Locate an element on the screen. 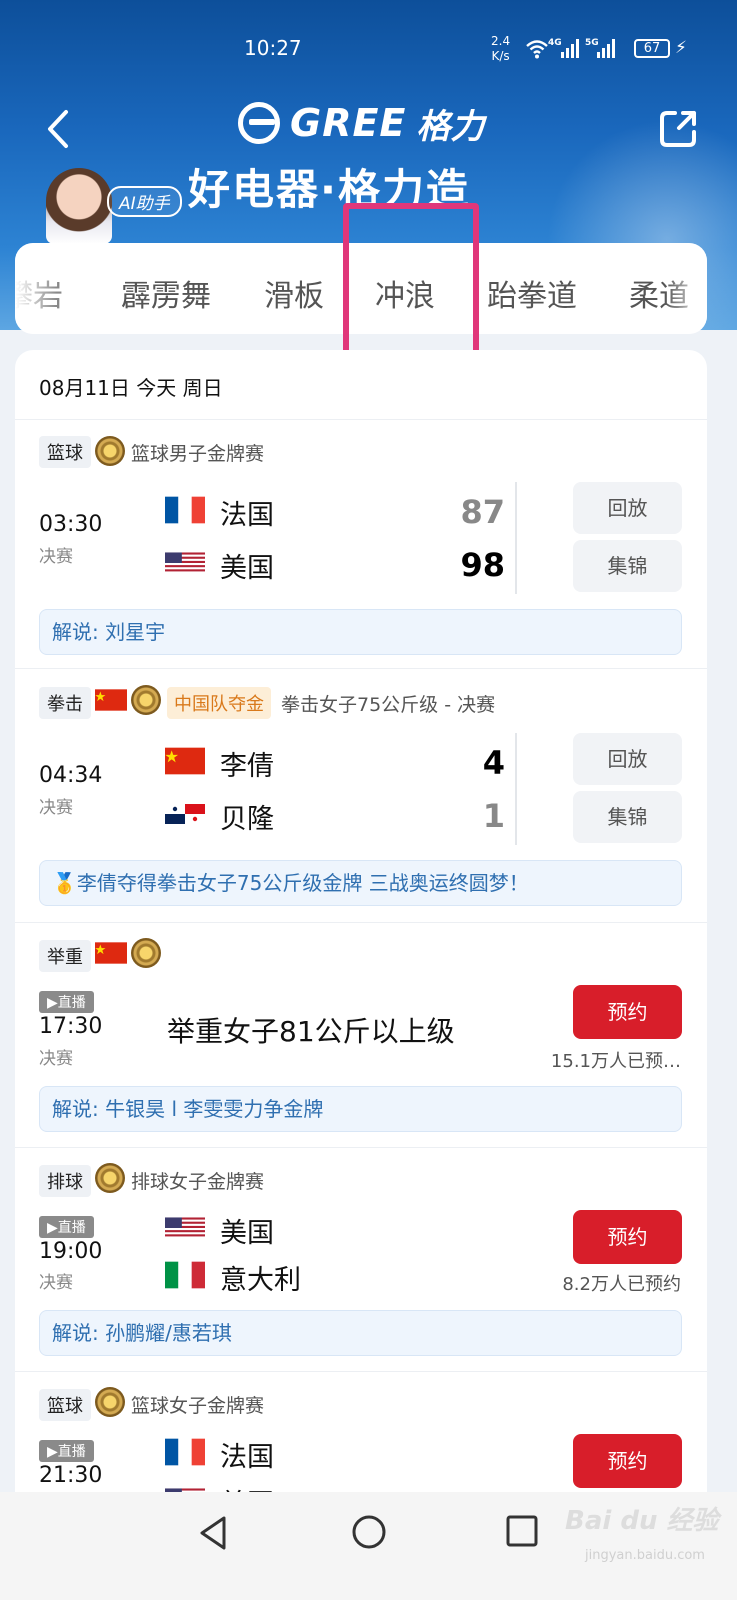 This screenshot has width=737, height=1600. status-bar: 10:27 2.4 K/s 4G 5G 67 ⚡ is located at coordinates (368, 45).